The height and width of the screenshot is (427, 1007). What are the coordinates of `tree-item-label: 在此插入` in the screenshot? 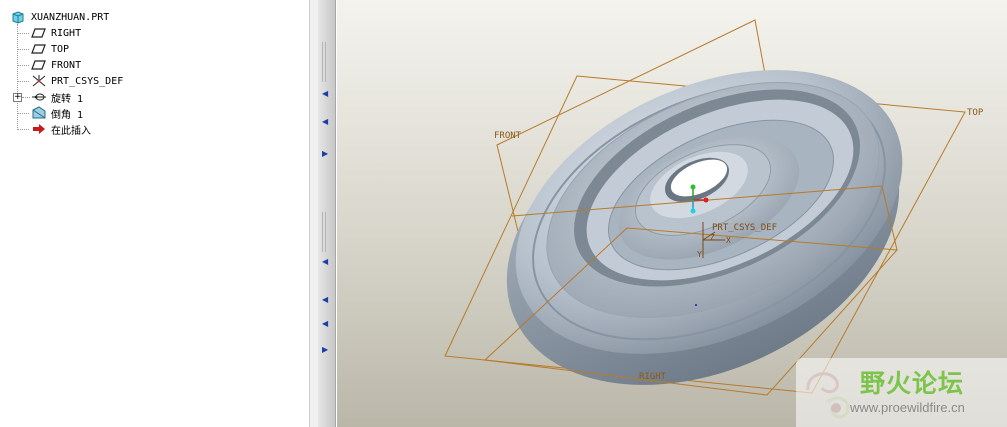 It's located at (71, 131).